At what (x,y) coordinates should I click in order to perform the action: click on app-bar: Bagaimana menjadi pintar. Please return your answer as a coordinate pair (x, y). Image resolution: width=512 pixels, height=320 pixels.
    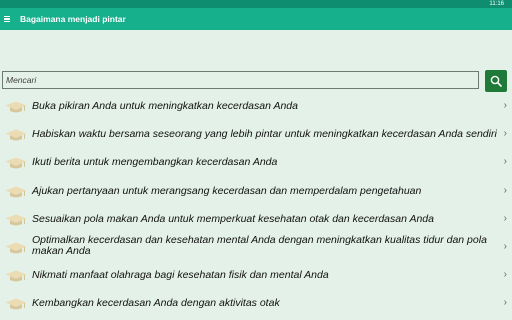
    Looking at the image, I should click on (256, 19).